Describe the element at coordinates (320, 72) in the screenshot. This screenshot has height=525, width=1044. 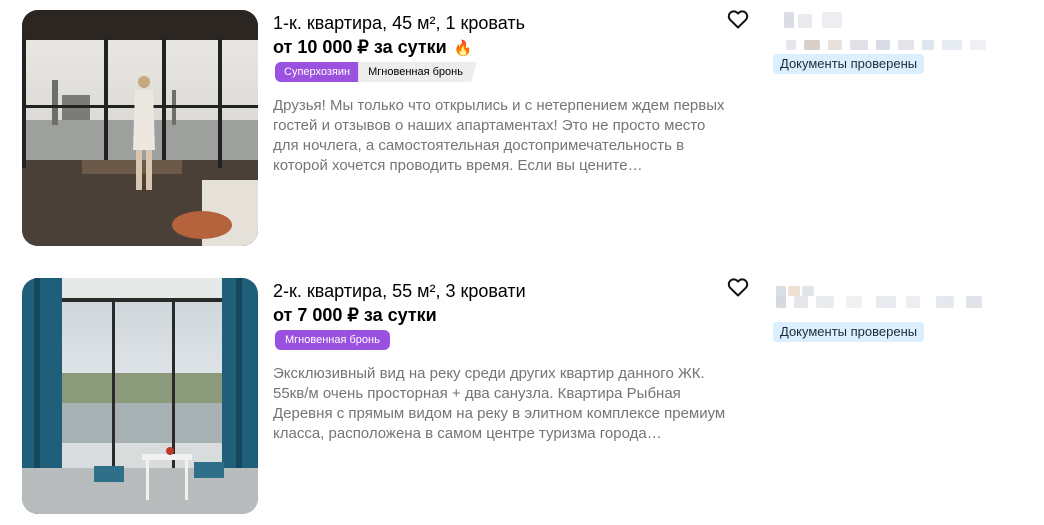
I see `superhost-badge: Суперхозяин` at that location.